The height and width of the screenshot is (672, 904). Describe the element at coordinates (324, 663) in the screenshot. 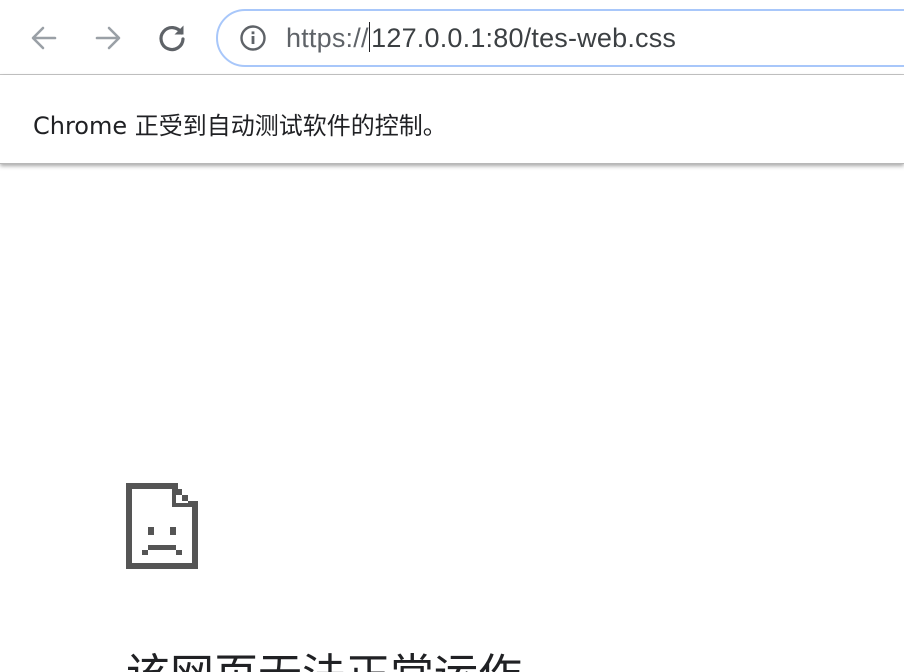

I see `error-heading: 该网页无法正常运作` at that location.